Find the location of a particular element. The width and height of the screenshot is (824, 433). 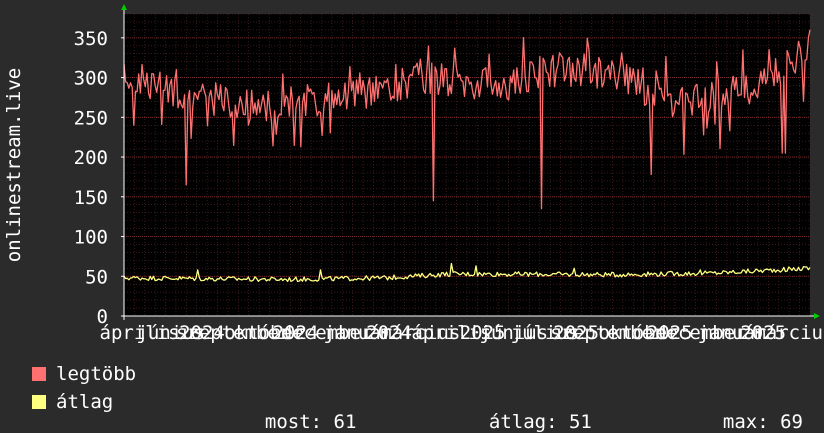

stat-max: max: 69 is located at coordinates (751, 412).